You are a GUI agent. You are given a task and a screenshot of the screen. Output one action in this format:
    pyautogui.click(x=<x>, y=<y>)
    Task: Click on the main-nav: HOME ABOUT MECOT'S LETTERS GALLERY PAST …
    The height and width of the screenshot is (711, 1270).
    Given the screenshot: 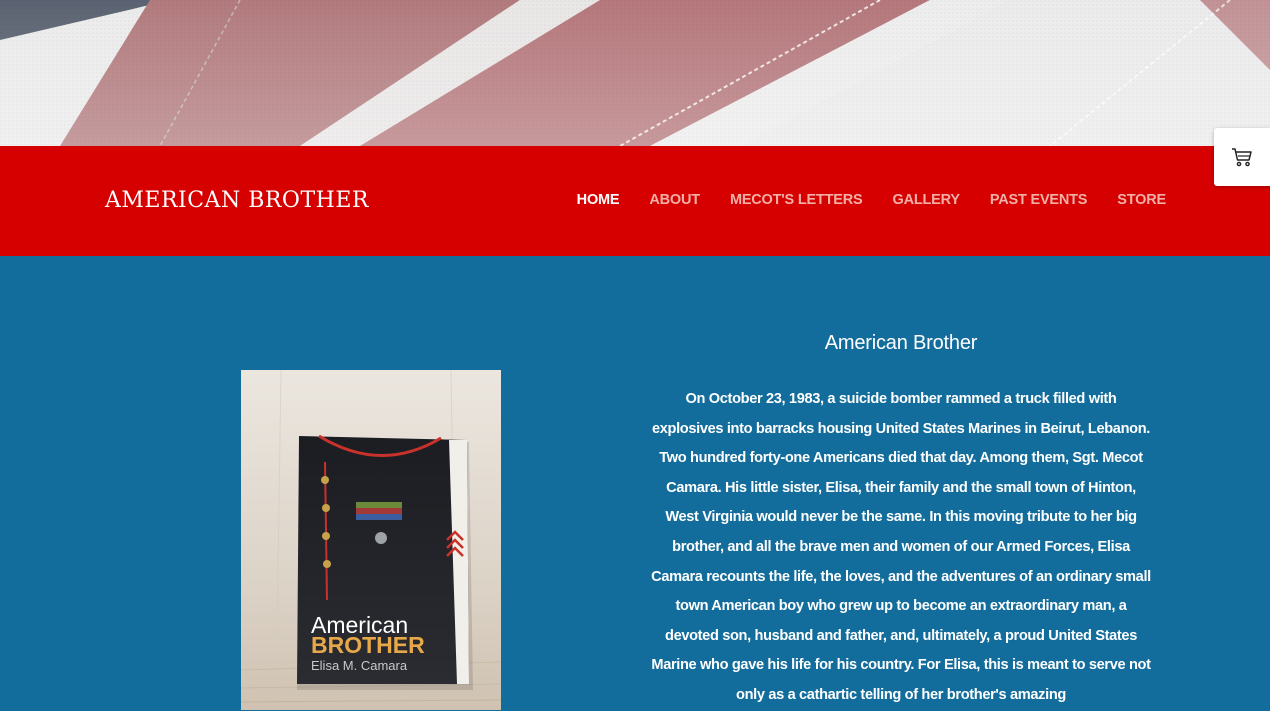 What is the action you would take?
    pyautogui.click(x=872, y=200)
    